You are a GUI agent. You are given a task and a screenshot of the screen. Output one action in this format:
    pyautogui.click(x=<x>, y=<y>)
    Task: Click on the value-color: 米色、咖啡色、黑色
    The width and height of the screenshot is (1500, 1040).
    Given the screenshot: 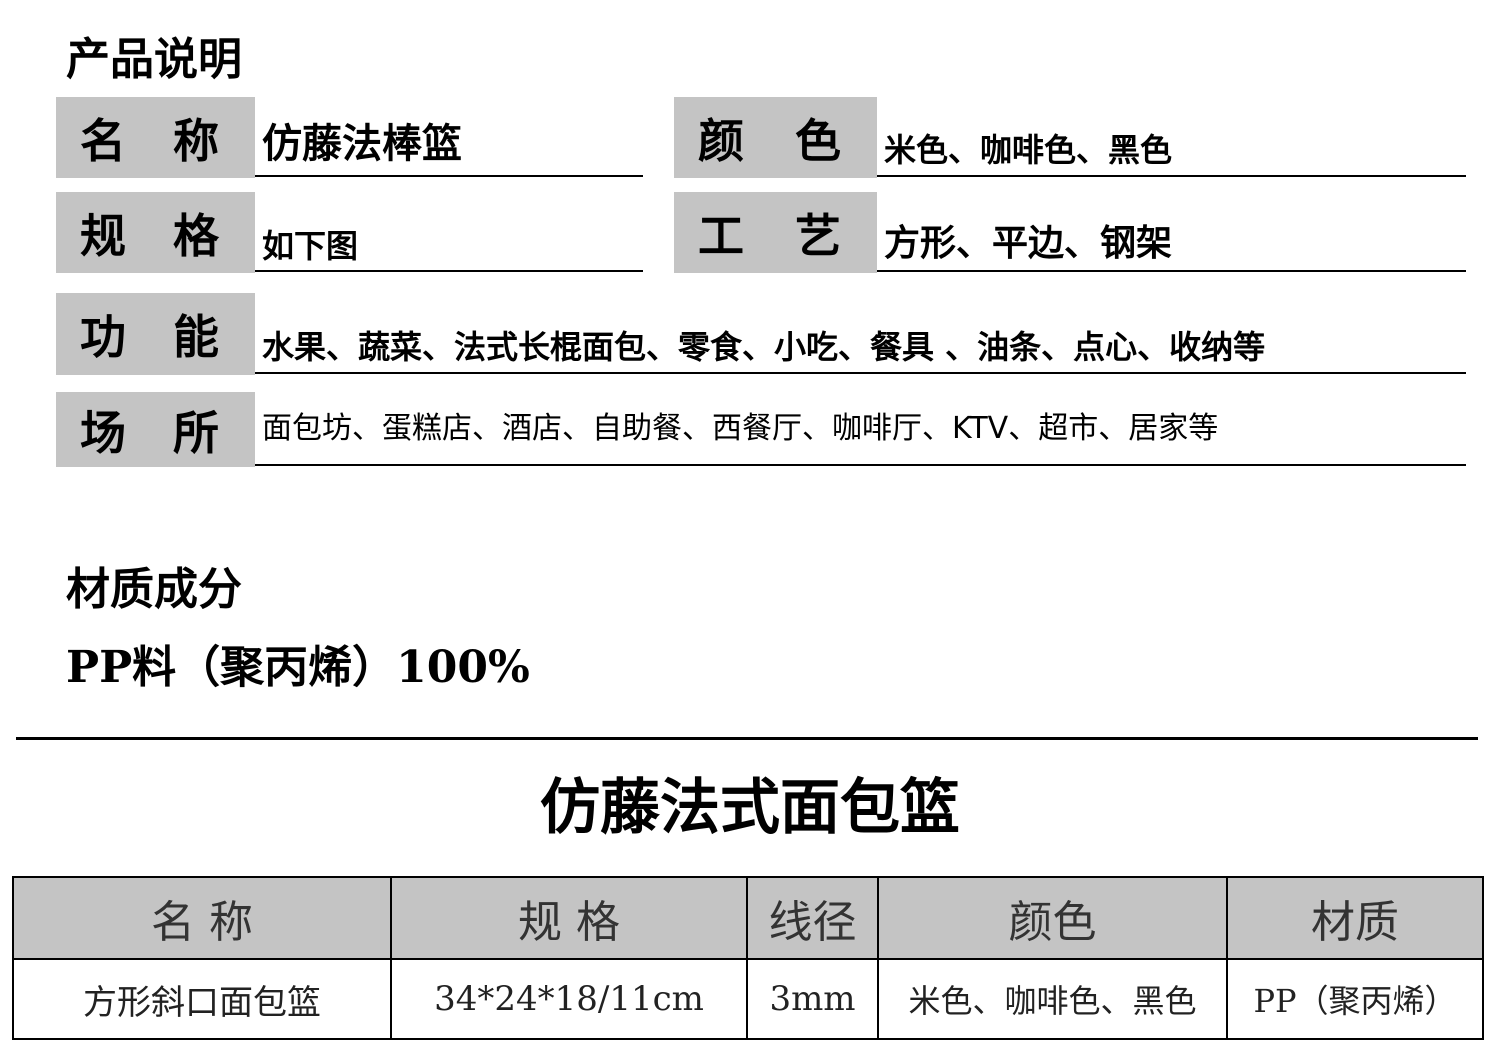 What is the action you would take?
    pyautogui.click(x=1028, y=150)
    